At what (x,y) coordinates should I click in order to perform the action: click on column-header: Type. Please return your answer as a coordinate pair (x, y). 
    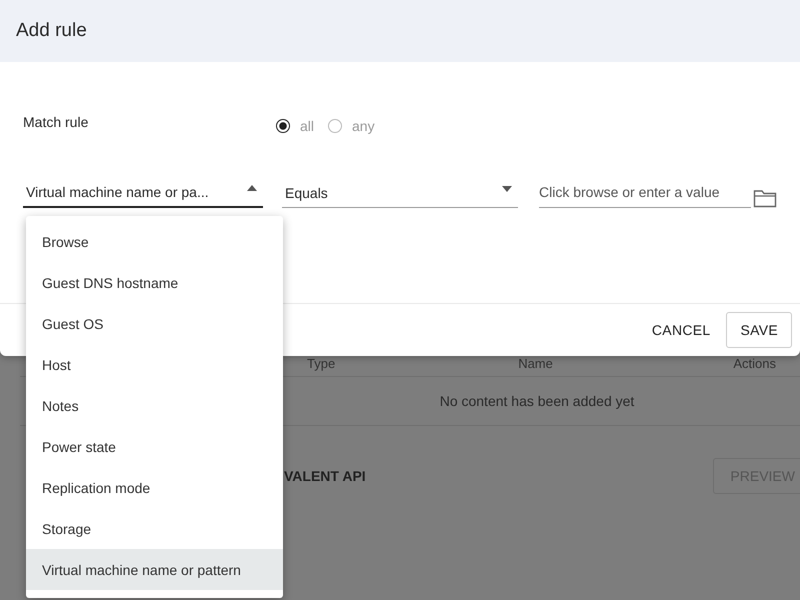
    Looking at the image, I should click on (321, 363).